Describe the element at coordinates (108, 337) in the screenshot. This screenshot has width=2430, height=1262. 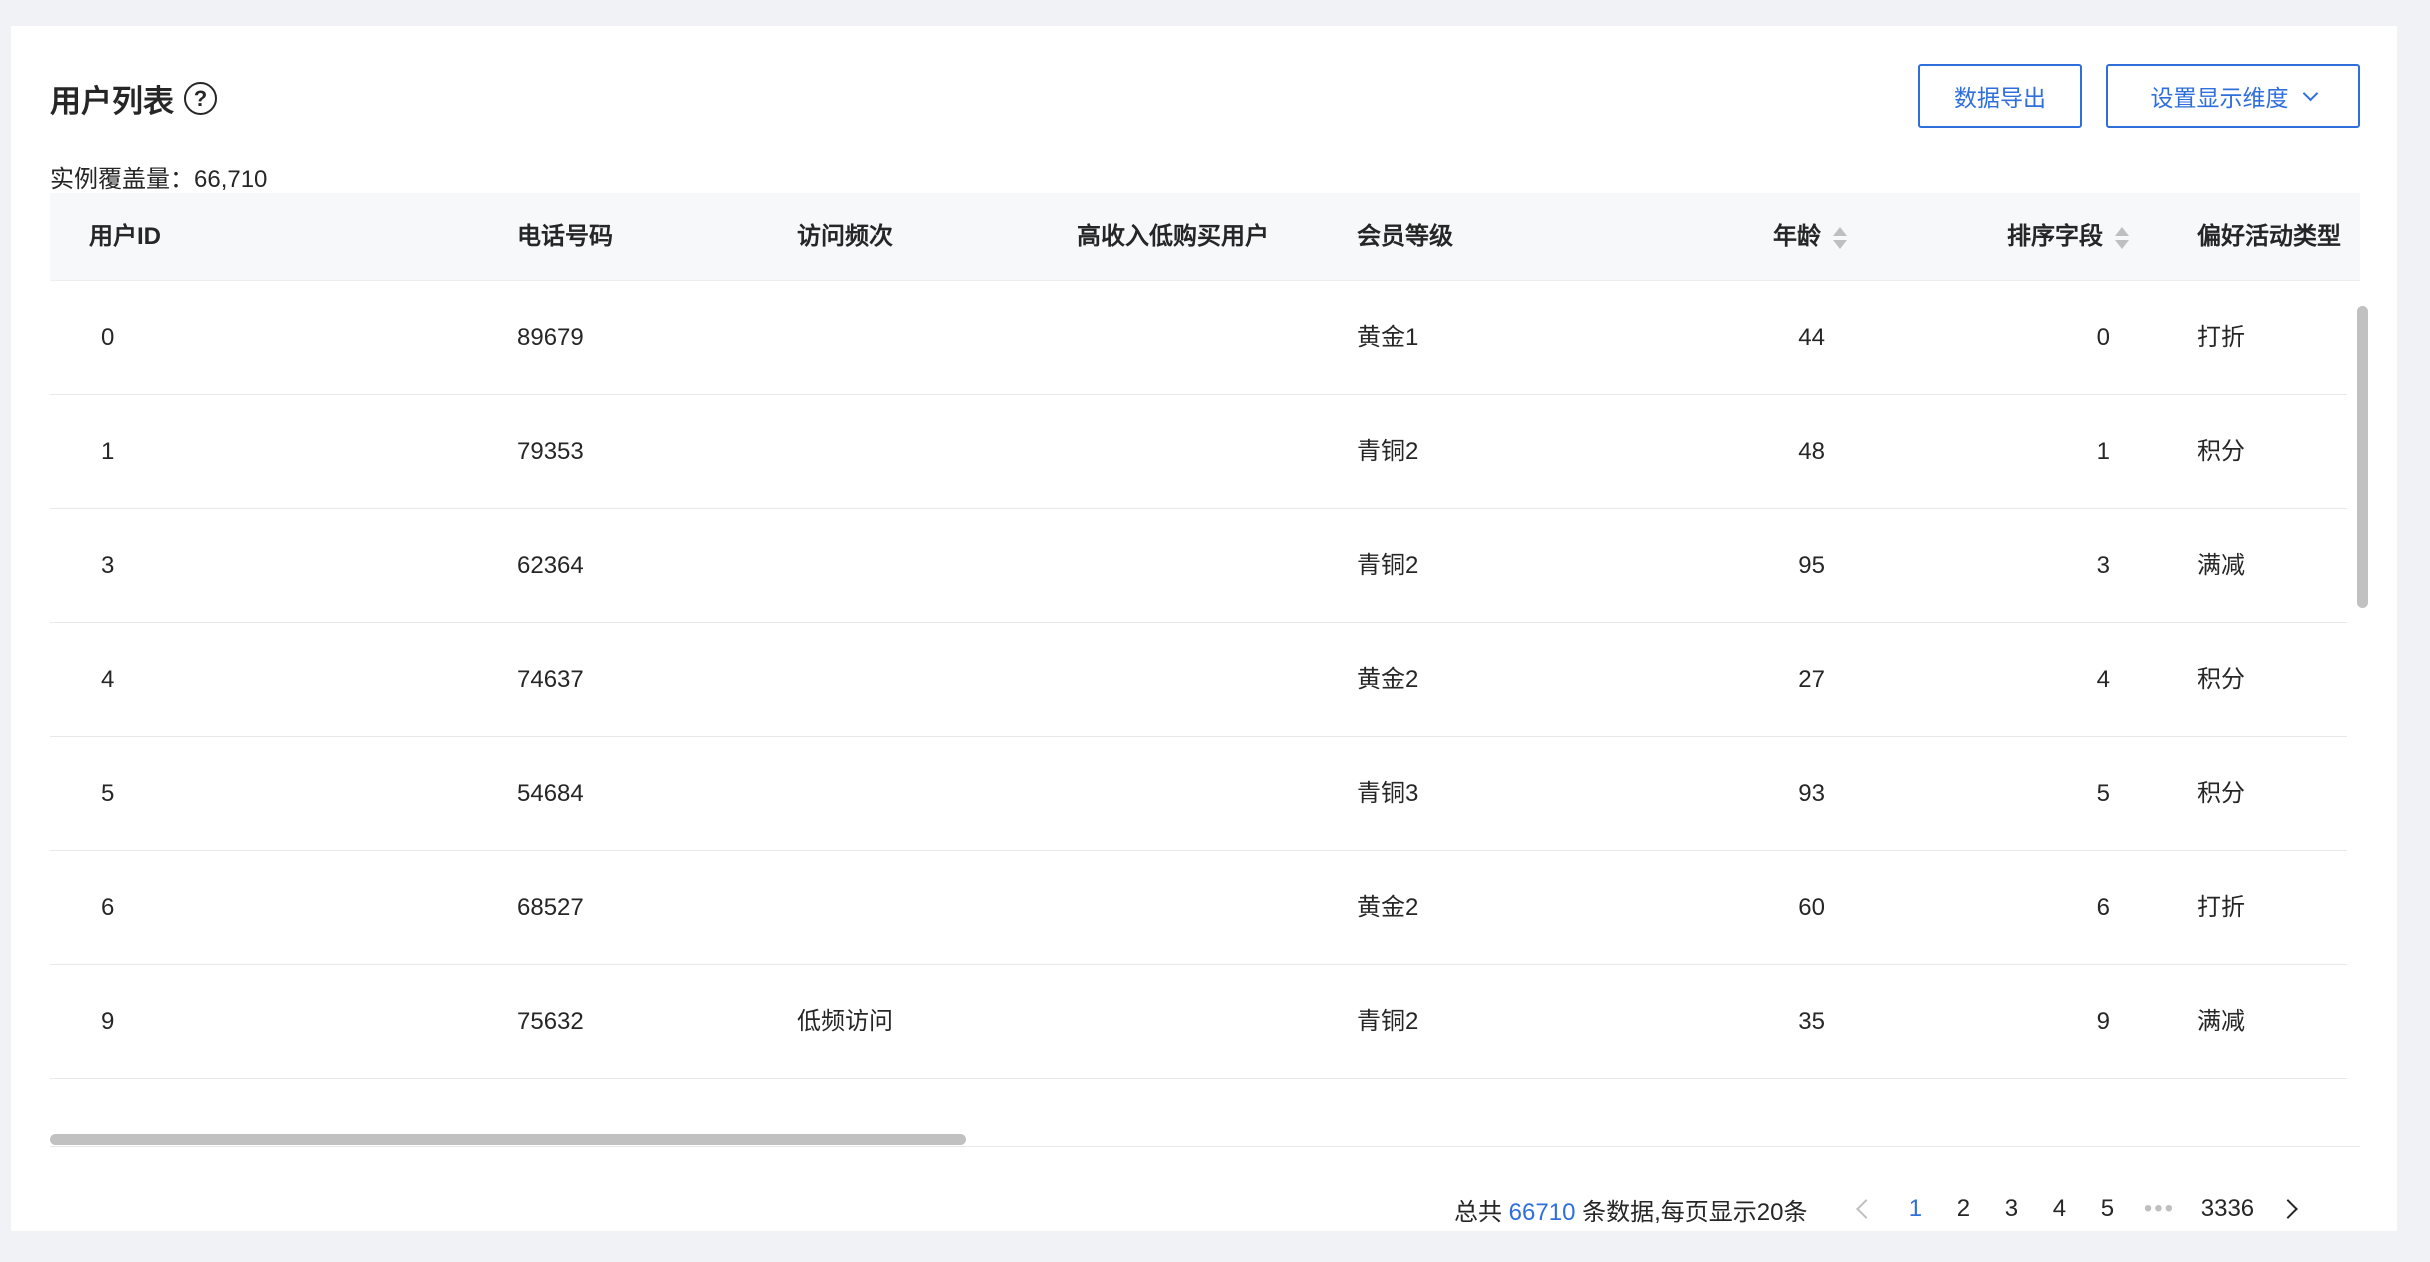
I see `cell-user-id: 0` at that location.